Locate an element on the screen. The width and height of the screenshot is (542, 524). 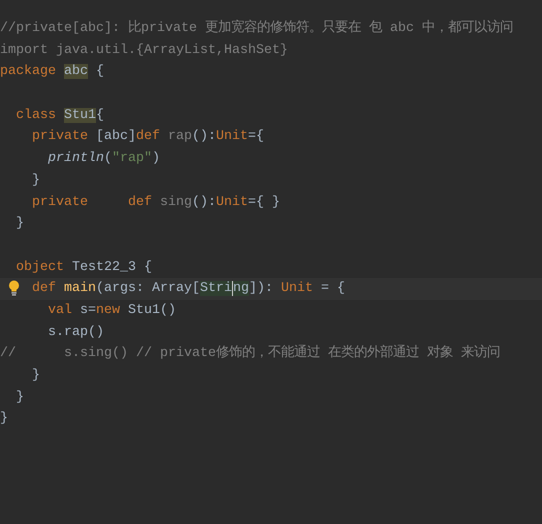
lightbulb-icon is located at coordinates (14, 288).